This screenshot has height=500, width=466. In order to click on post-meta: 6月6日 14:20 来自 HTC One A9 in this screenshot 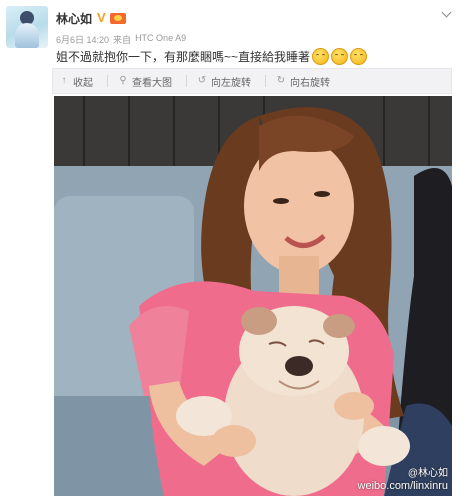, I will do `click(121, 39)`.